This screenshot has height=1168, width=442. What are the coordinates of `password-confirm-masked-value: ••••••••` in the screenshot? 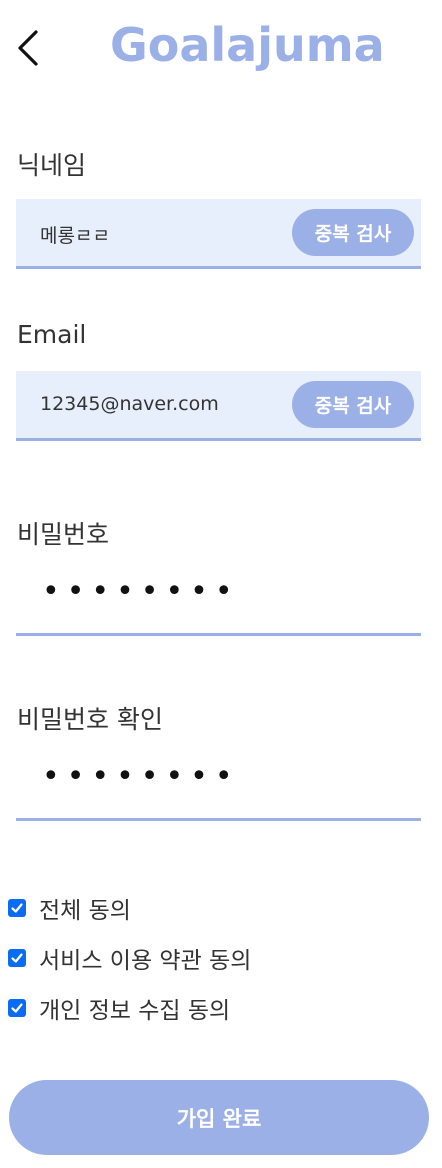 It's located at (141, 776).